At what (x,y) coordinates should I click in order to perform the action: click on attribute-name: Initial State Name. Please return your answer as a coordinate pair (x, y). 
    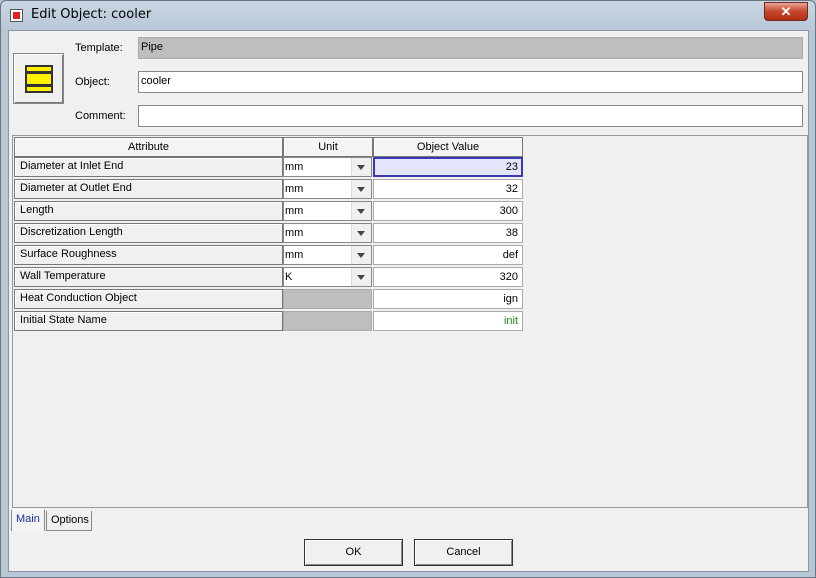
    Looking at the image, I should click on (148, 321).